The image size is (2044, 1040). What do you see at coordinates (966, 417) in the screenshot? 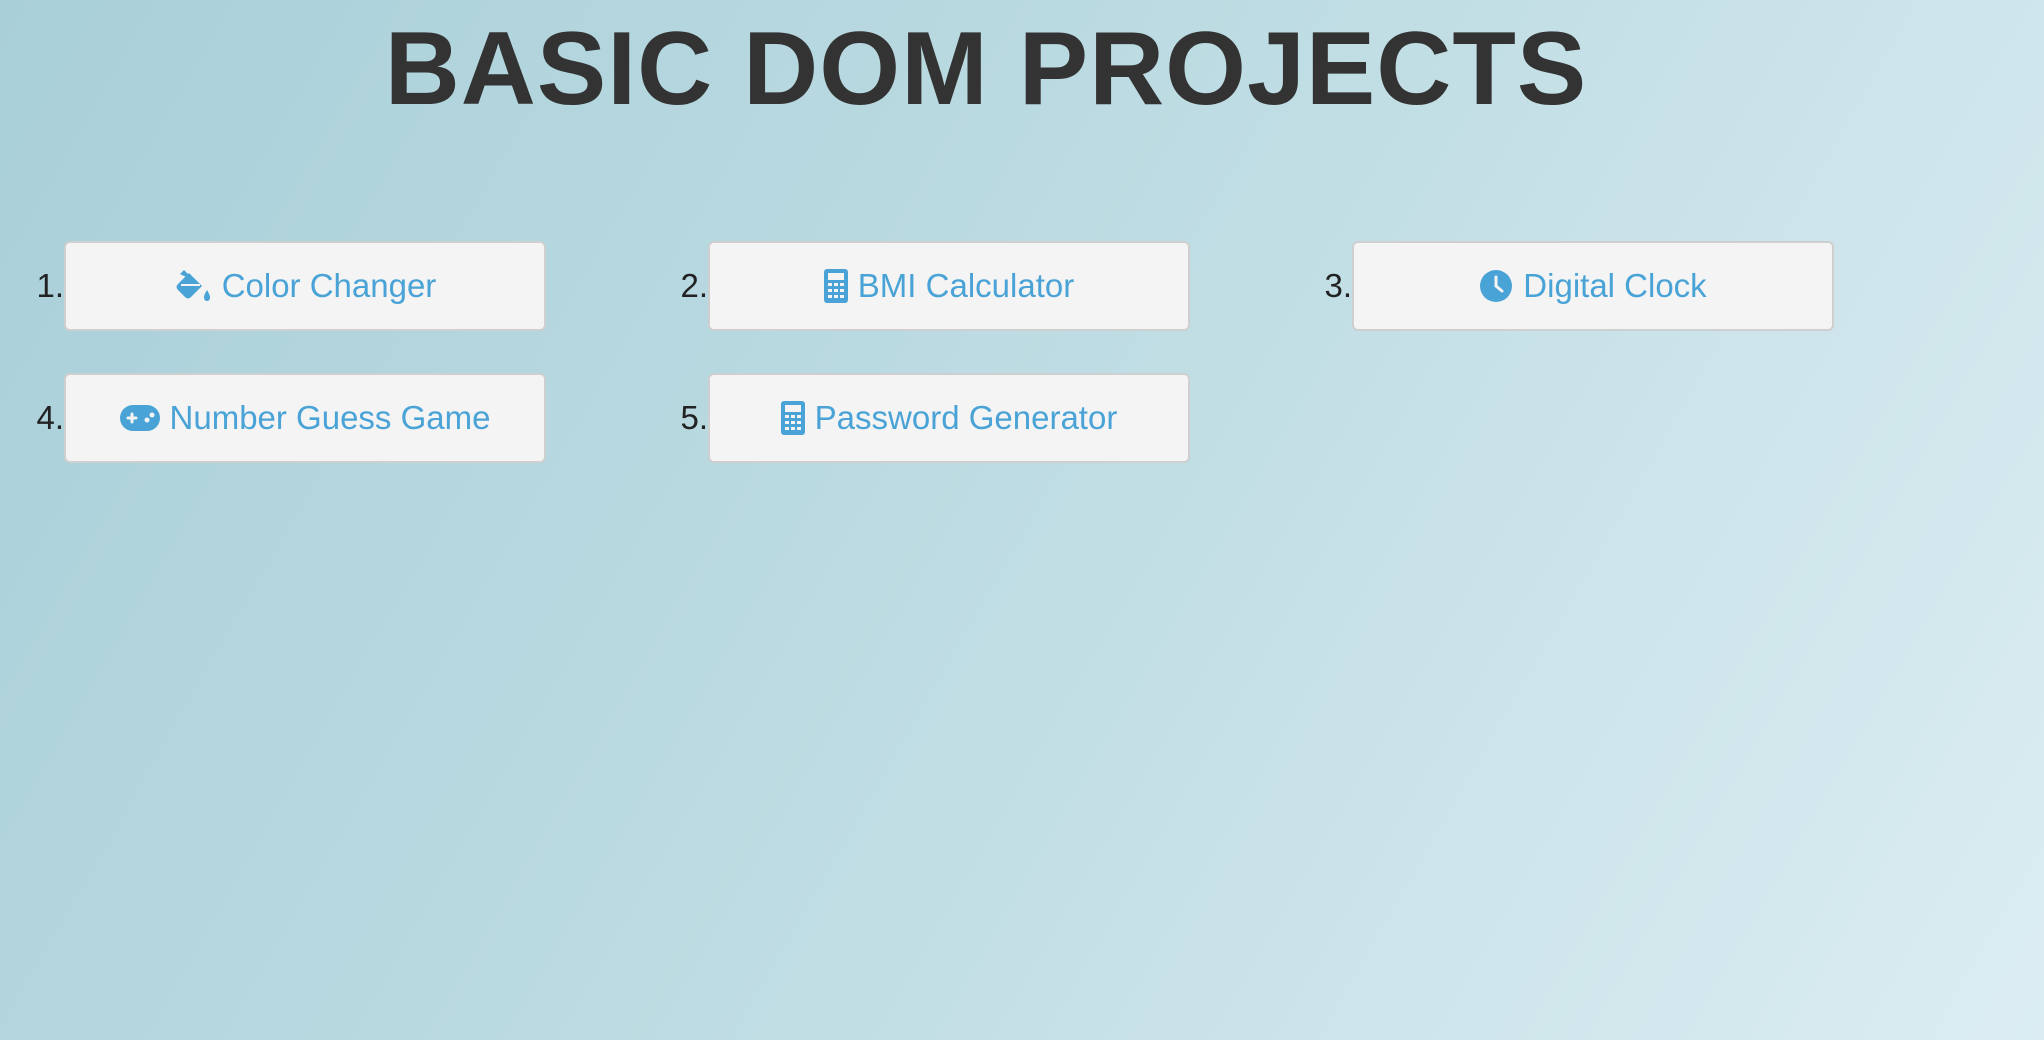
I see `button-label: Password Generator` at bounding box center [966, 417].